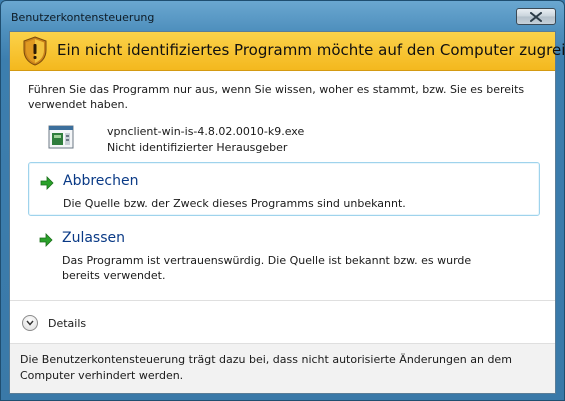 The image size is (565, 401). Describe the element at coordinates (197, 147) in the screenshot. I see `program-publisher: Nicht identifizierter Herausgeber` at that location.